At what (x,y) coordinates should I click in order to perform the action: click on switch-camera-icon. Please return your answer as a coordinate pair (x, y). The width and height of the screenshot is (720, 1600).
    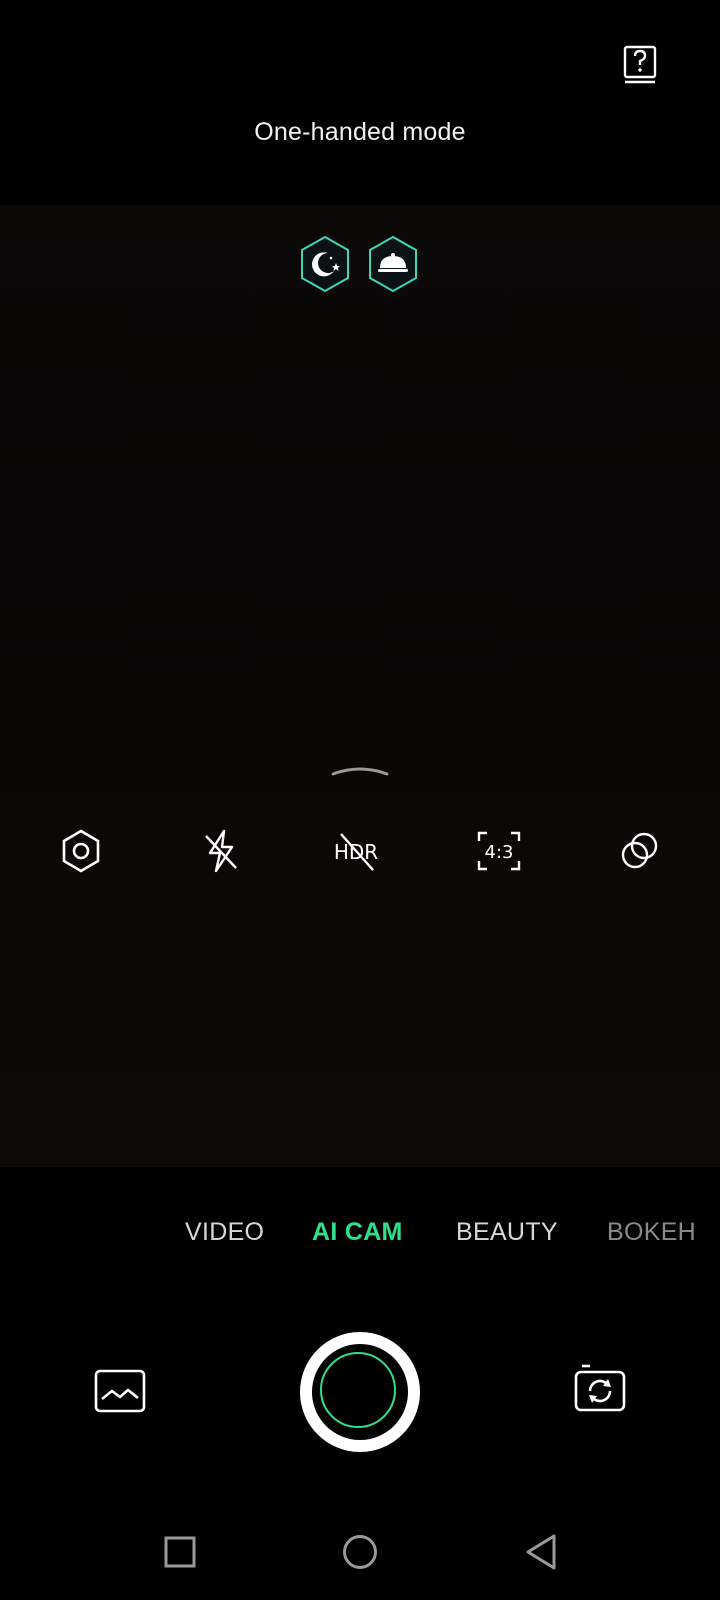
    Looking at the image, I should click on (600, 1388).